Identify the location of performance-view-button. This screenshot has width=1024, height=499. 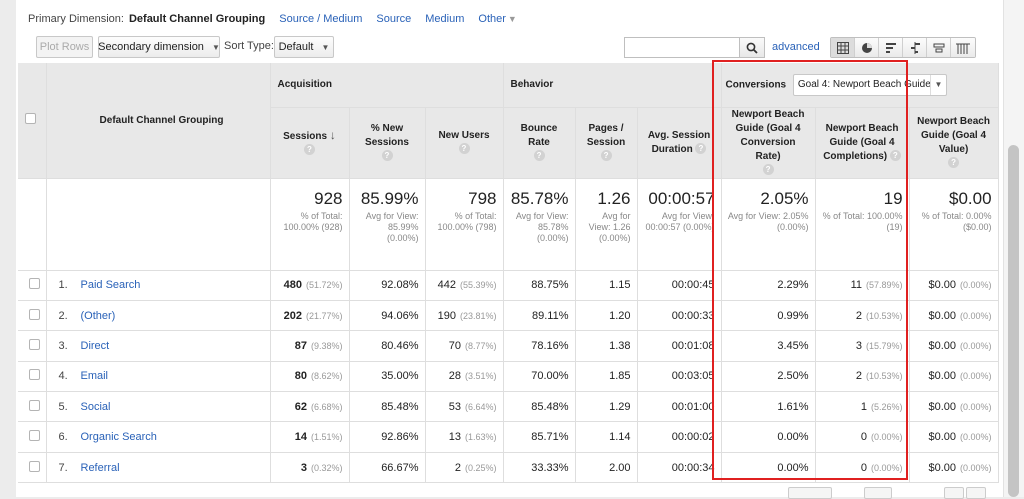
(891, 47).